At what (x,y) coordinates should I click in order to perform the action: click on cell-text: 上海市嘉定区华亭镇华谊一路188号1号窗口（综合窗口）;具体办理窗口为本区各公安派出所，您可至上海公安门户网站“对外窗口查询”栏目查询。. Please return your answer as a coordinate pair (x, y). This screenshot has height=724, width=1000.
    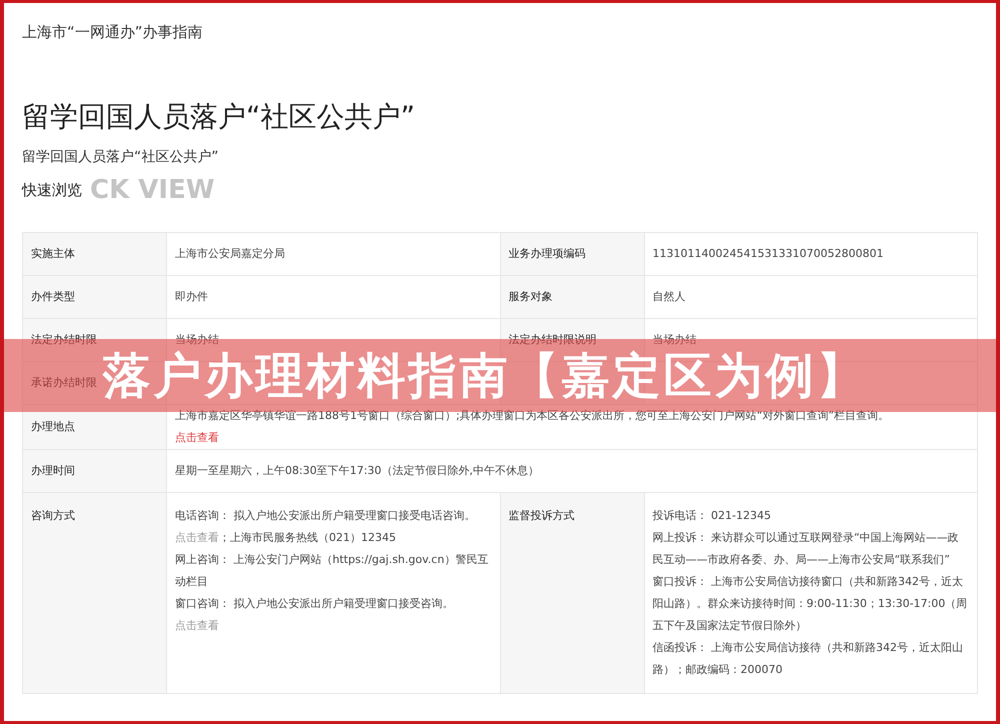
    Looking at the image, I should click on (532, 415).